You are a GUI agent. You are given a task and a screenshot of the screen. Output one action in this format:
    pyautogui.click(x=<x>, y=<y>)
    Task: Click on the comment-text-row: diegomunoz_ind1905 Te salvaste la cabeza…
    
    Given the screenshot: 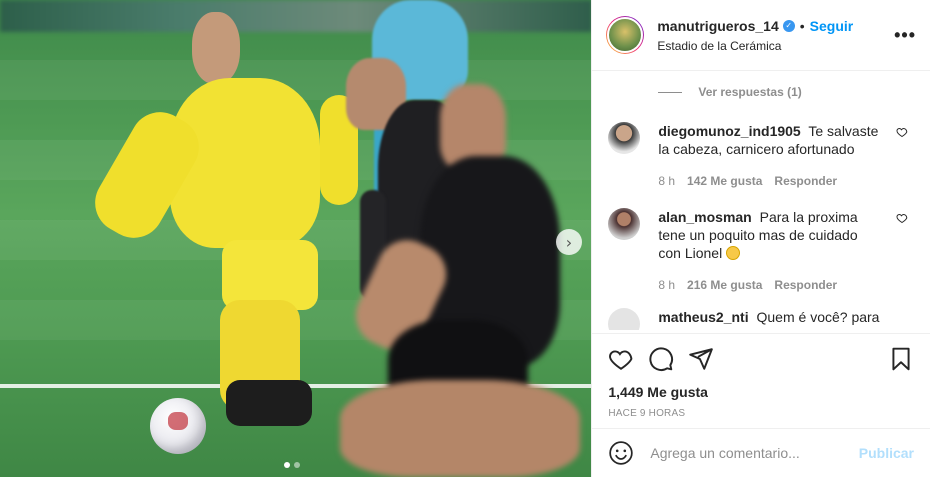 What is the action you would take?
    pyautogui.click(x=770, y=140)
    